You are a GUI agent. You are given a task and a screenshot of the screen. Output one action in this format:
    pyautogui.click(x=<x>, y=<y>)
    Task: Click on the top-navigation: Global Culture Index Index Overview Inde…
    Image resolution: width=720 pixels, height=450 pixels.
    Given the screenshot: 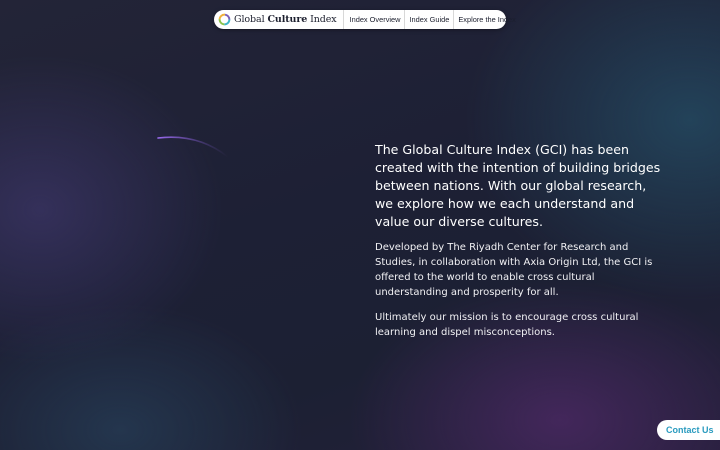 What is the action you would take?
    pyautogui.click(x=365, y=19)
    